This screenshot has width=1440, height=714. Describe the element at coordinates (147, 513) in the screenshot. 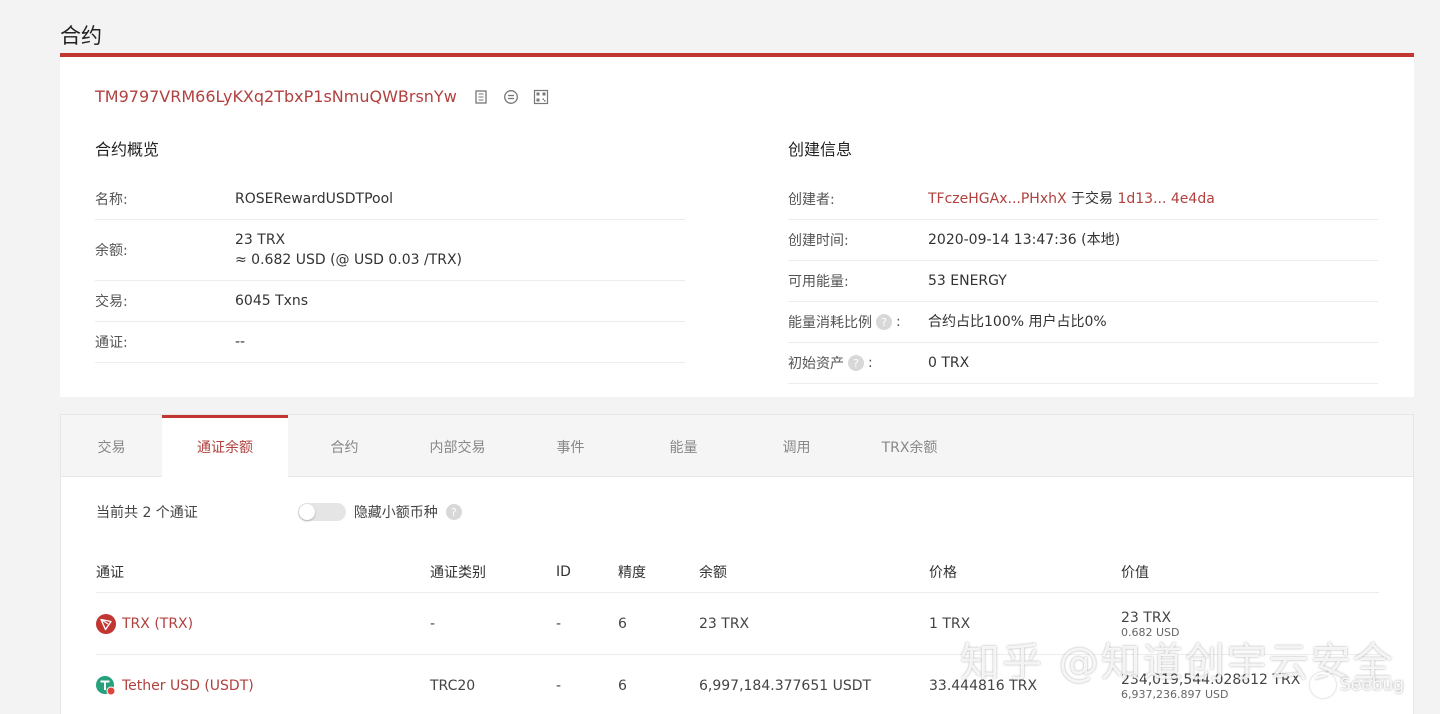

I see `token-count-text: 当前共 2 个通证` at that location.